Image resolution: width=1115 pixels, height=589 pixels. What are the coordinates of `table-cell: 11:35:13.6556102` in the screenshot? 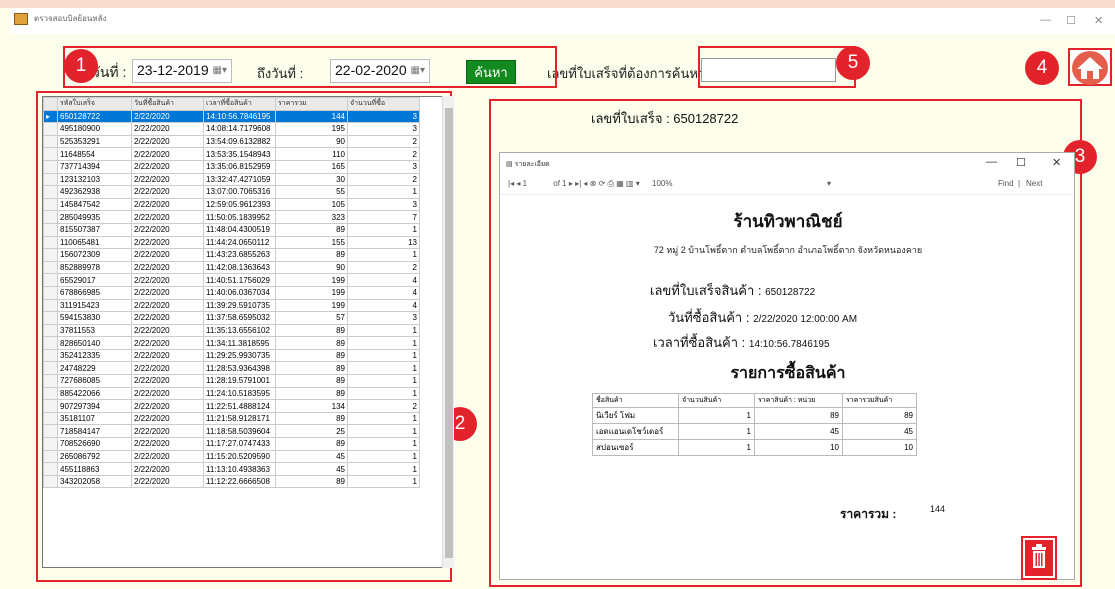 It's located at (239, 330).